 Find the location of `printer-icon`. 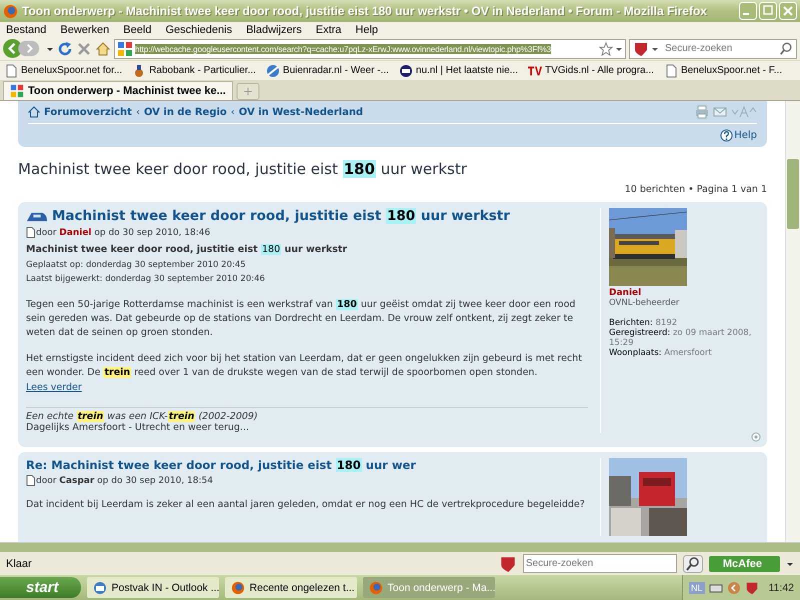

printer-icon is located at coordinates (702, 112).